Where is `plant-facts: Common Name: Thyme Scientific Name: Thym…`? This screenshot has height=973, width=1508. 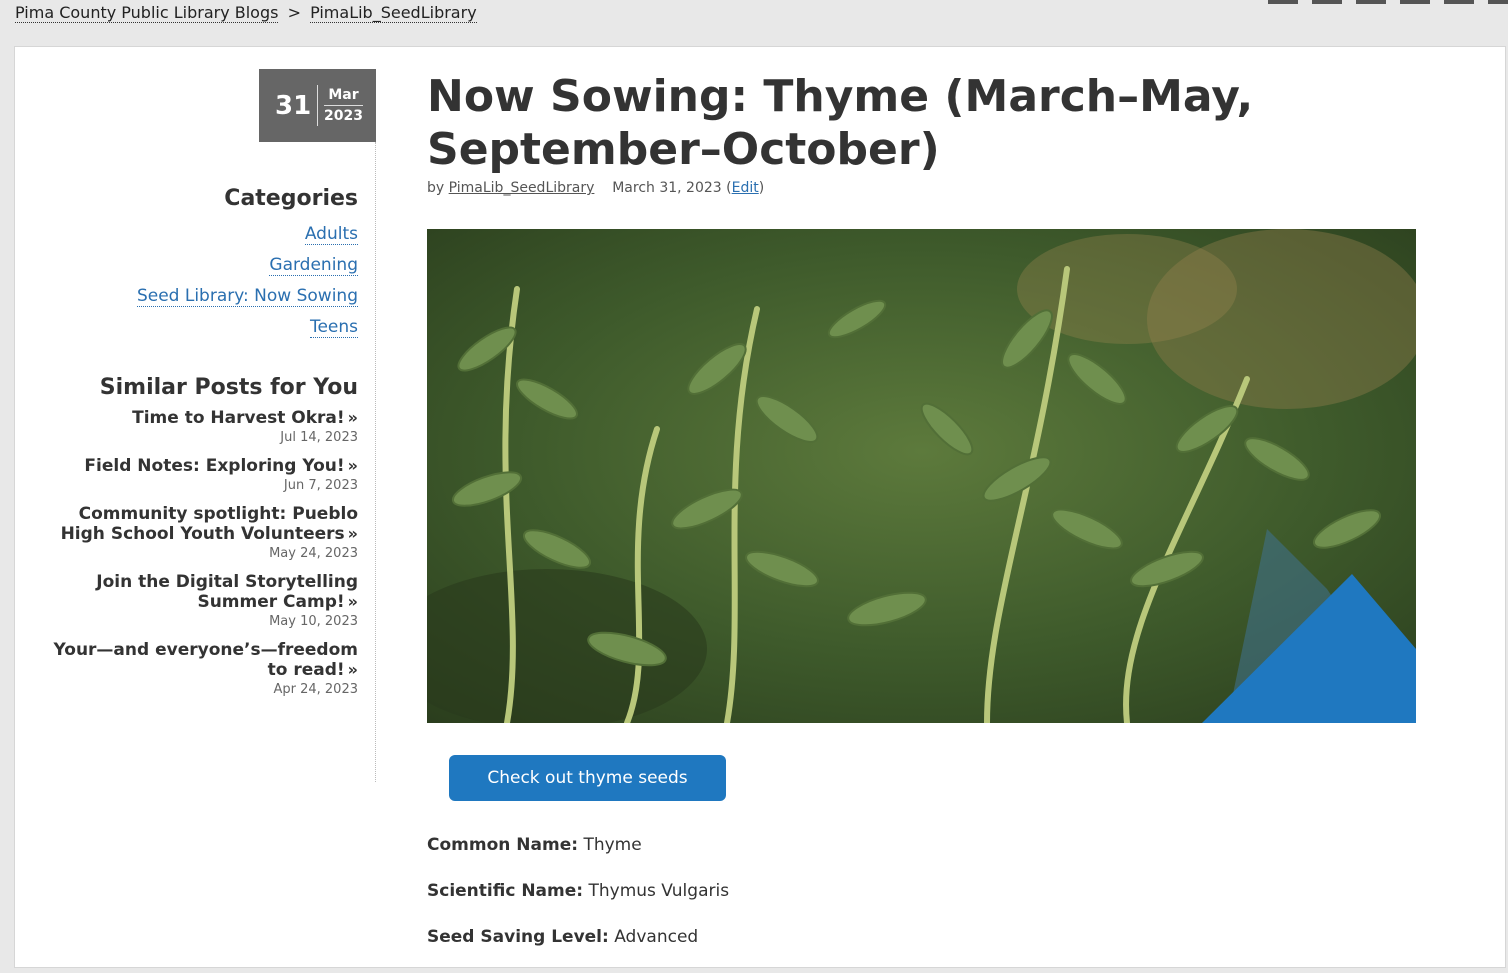
plant-facts: Common Name: Thyme Scientific Name: Thym… is located at coordinates (578, 904).